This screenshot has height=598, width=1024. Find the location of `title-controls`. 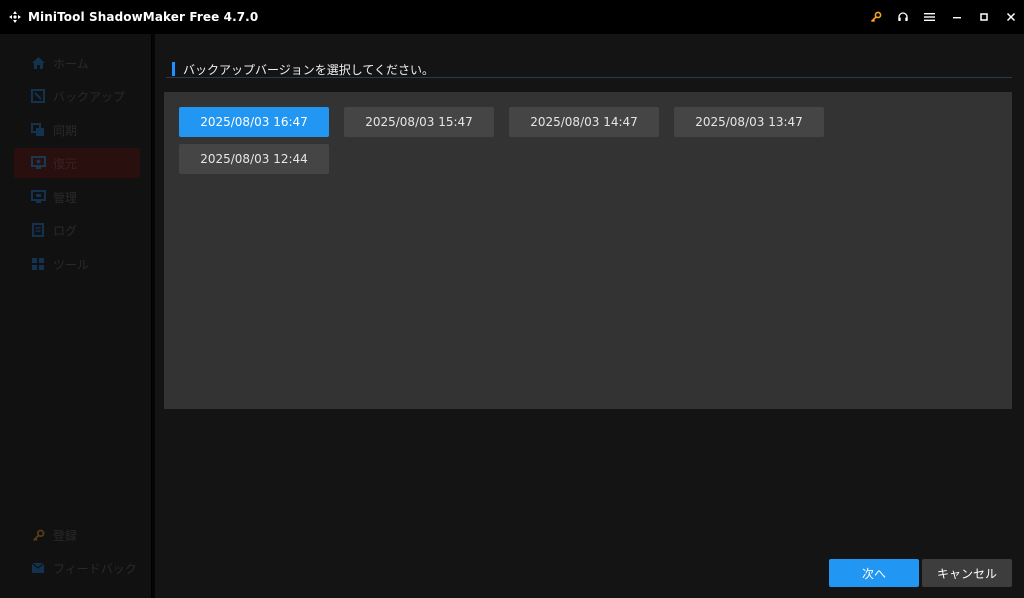

title-controls is located at coordinates (943, 17).